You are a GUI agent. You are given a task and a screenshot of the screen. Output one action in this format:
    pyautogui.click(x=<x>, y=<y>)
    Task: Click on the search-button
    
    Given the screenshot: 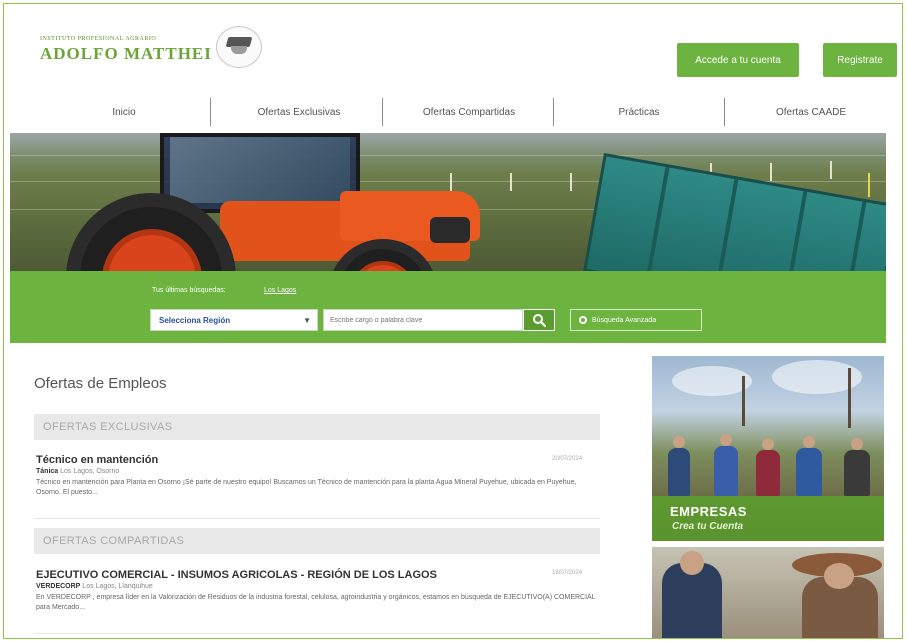 What is the action you would take?
    pyautogui.click(x=539, y=320)
    